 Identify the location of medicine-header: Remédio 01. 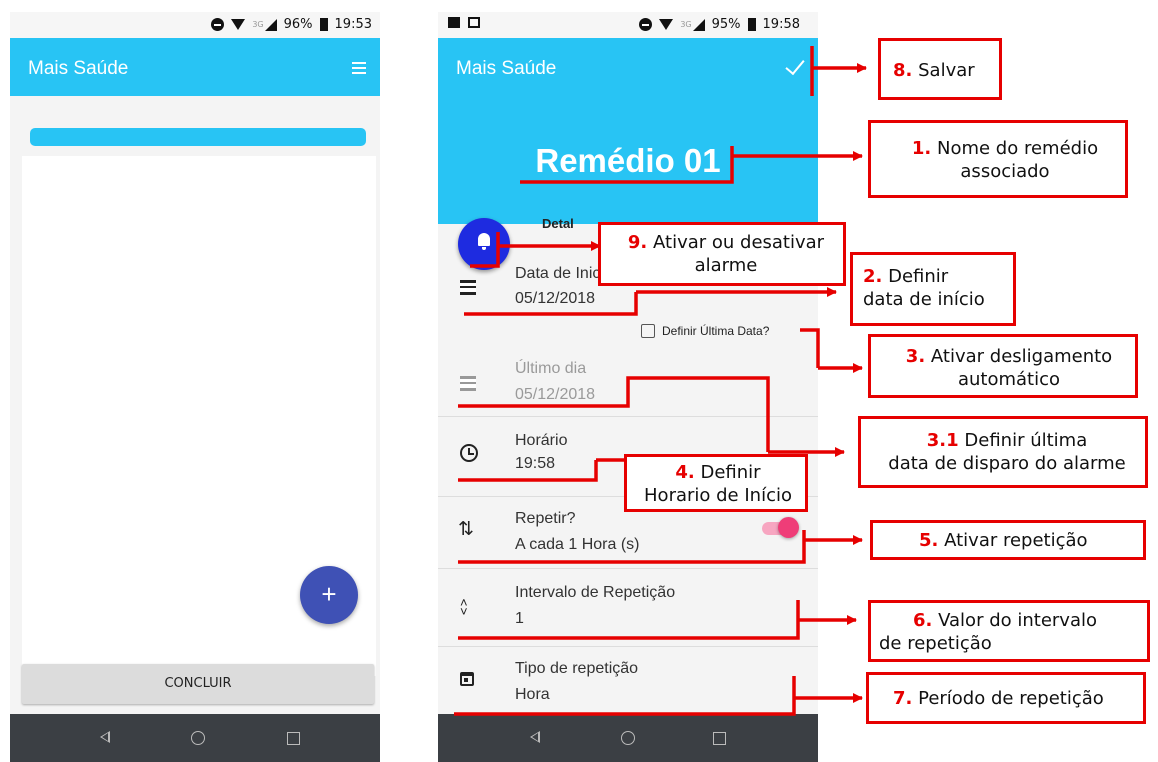
(628, 160).